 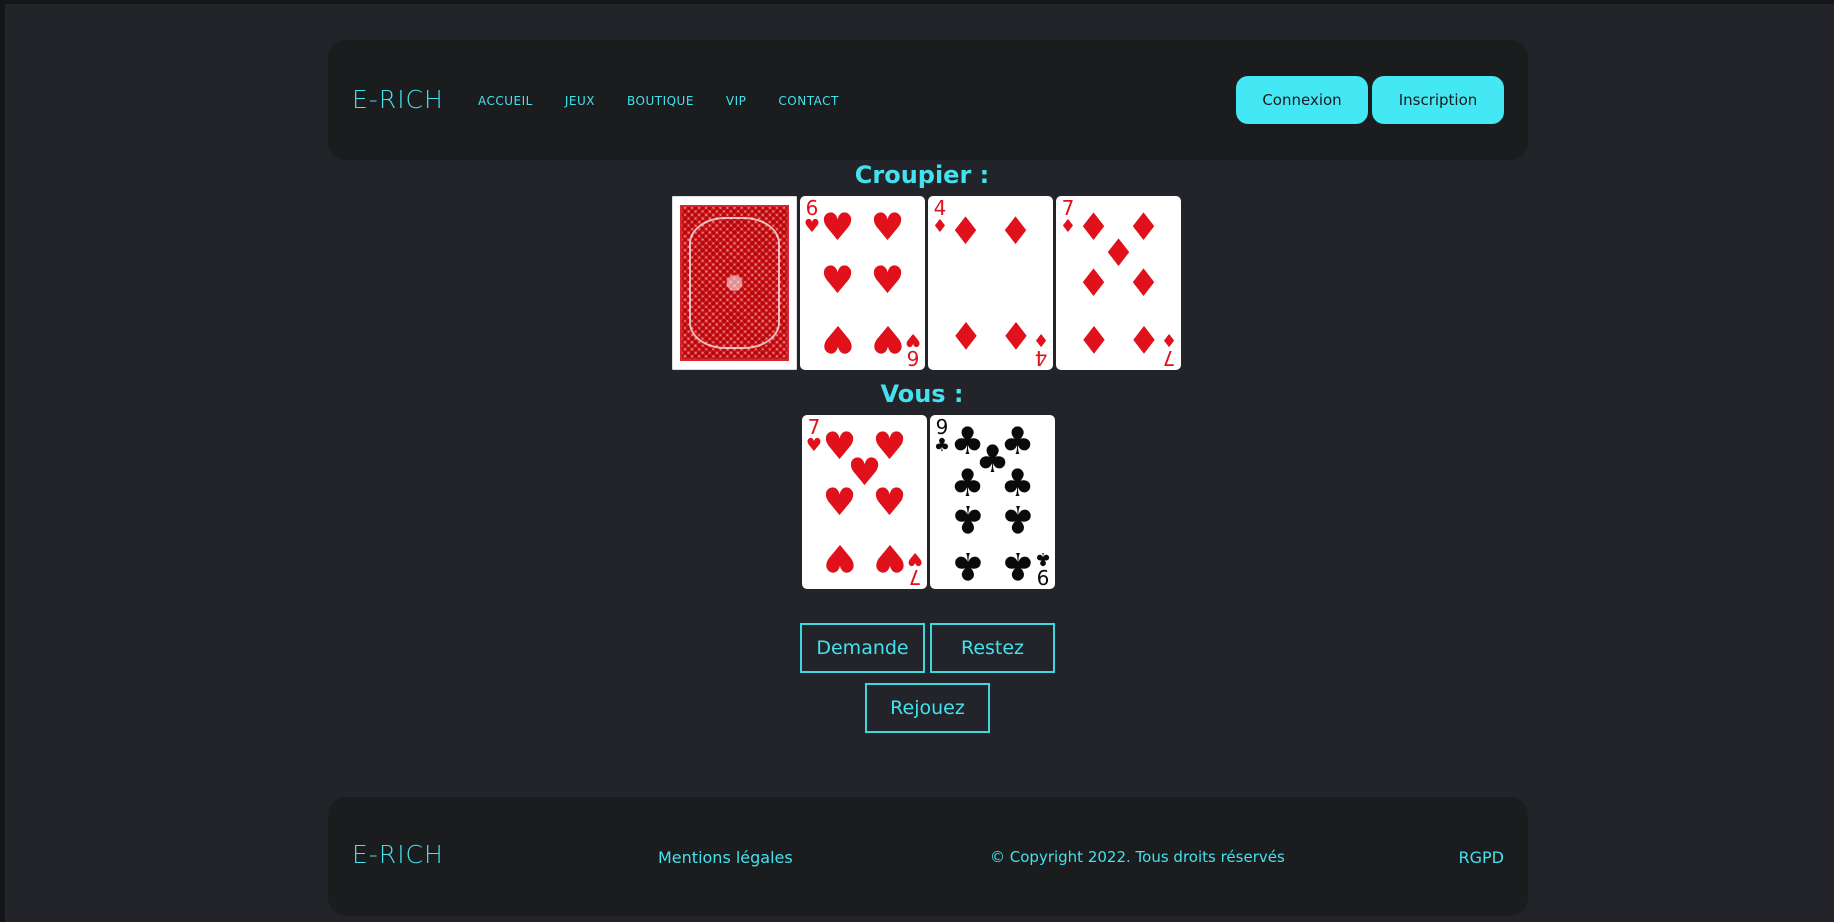 What do you see at coordinates (1438, 100) in the screenshot?
I see `signup-button: Inscription` at bounding box center [1438, 100].